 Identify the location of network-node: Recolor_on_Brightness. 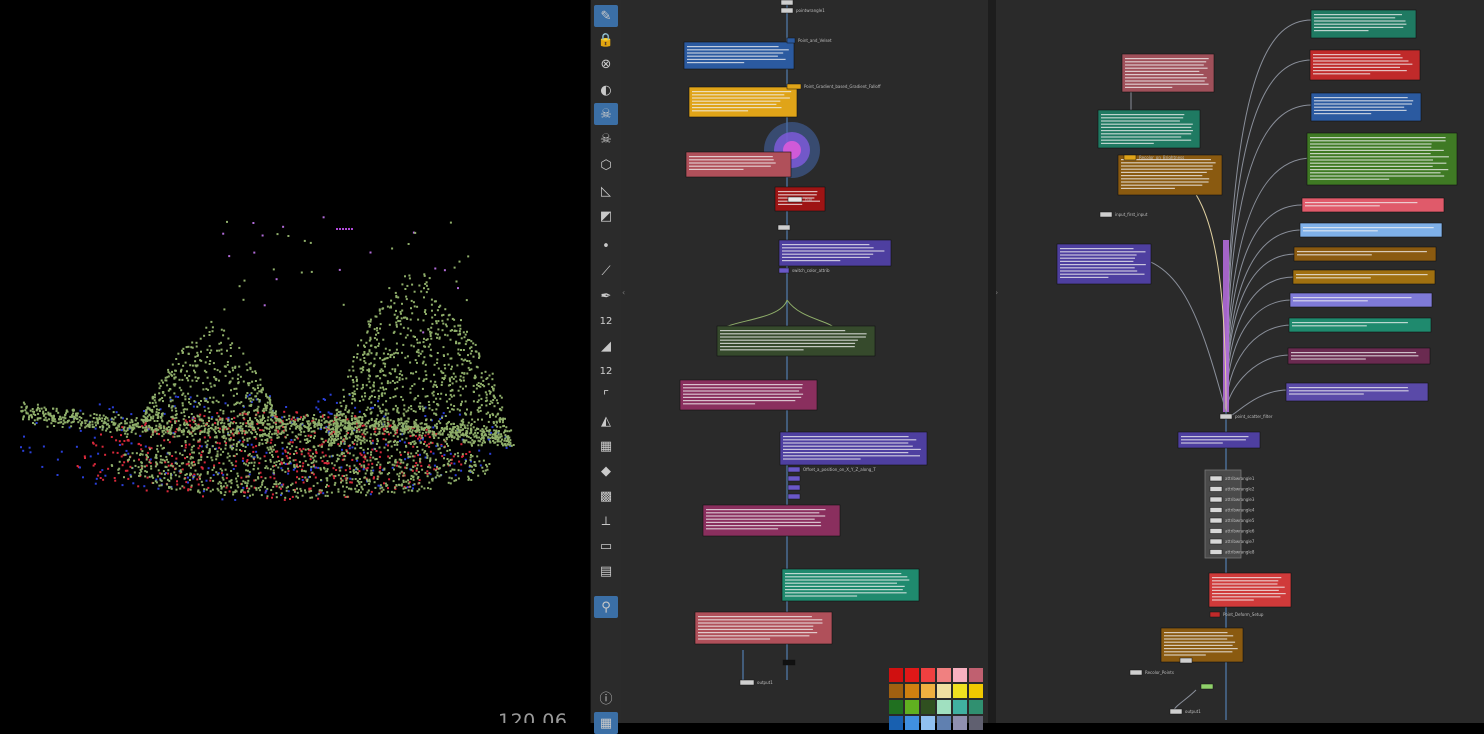
(1153, 157).